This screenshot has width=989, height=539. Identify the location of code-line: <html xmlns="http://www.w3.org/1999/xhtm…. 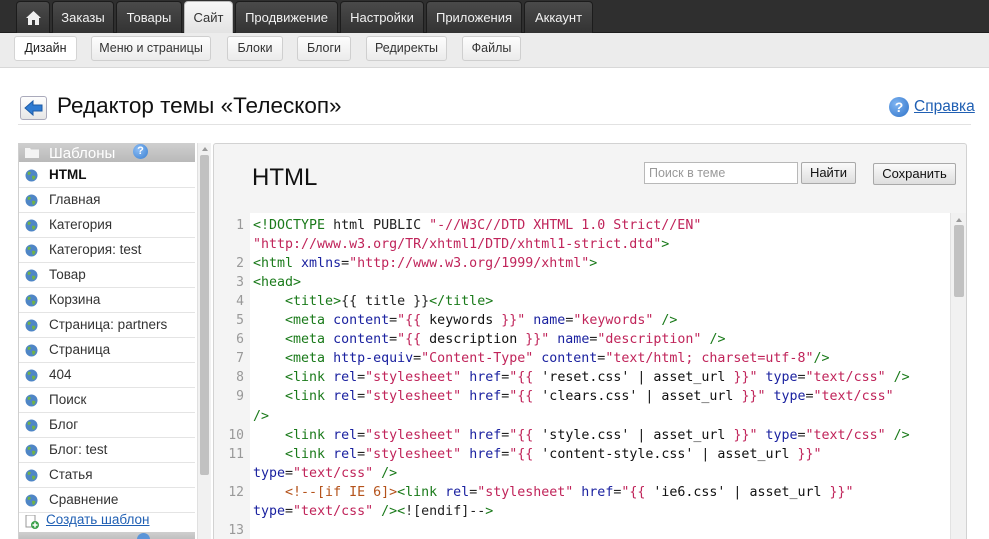
(425, 264).